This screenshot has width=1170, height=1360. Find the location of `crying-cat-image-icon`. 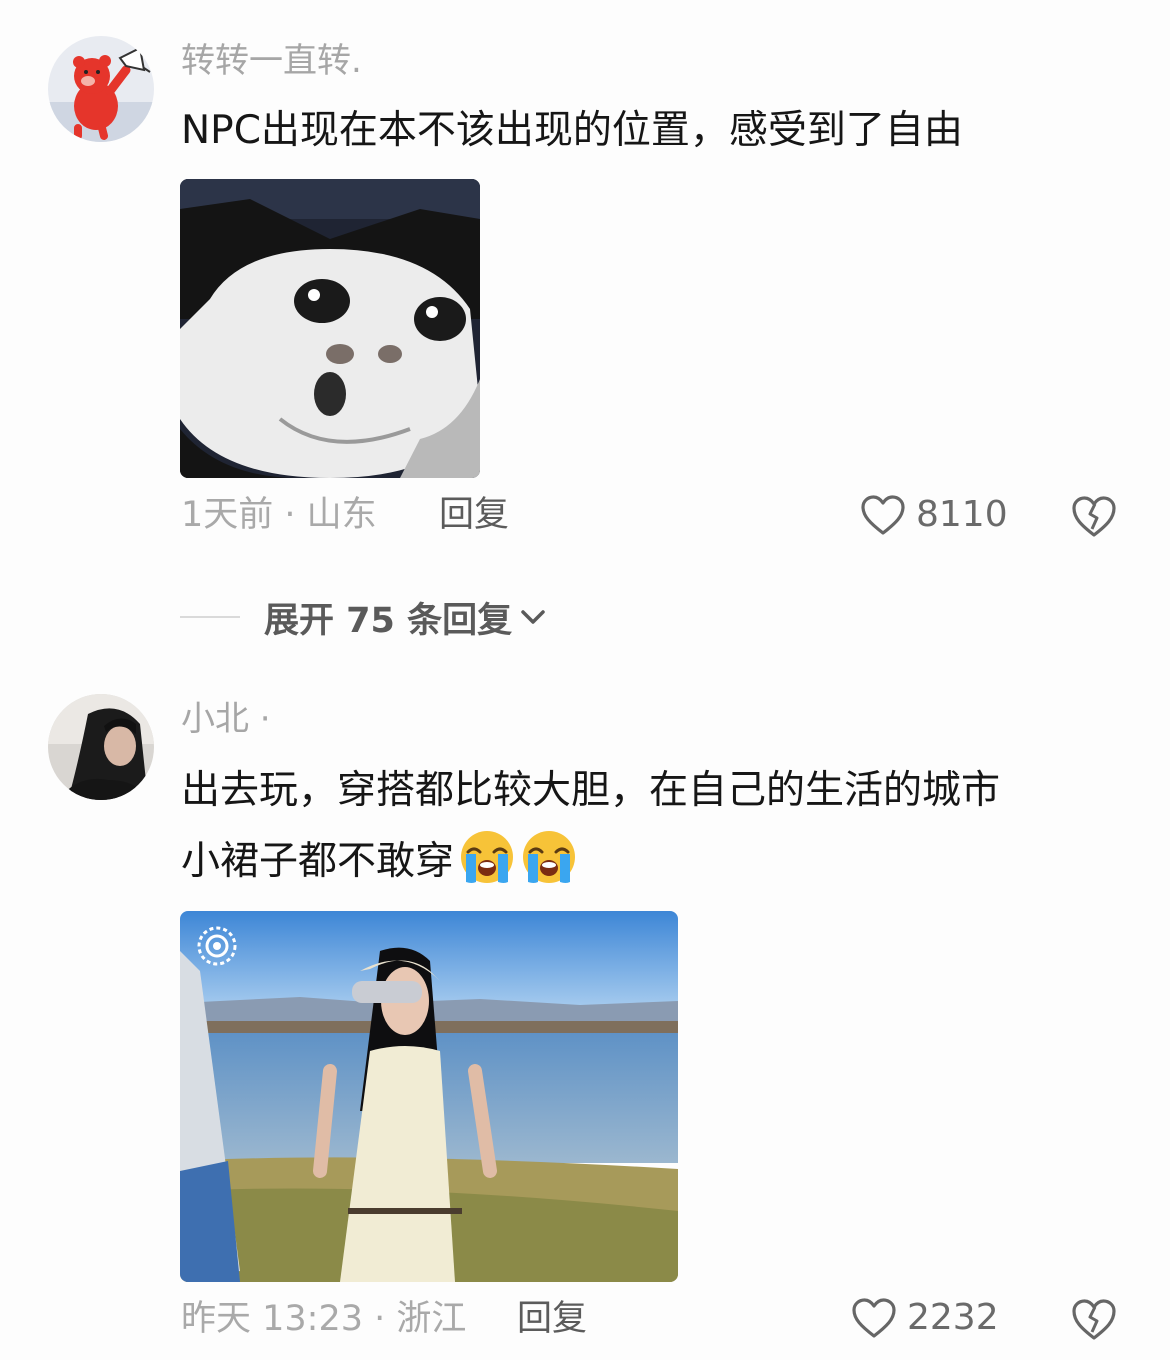

crying-cat-image-icon is located at coordinates (330, 328).